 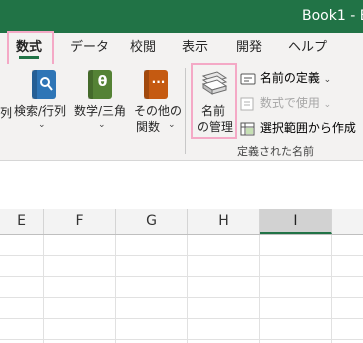 What do you see at coordinates (247, 128) in the screenshot?
I see `create-from-selection-icon` at bounding box center [247, 128].